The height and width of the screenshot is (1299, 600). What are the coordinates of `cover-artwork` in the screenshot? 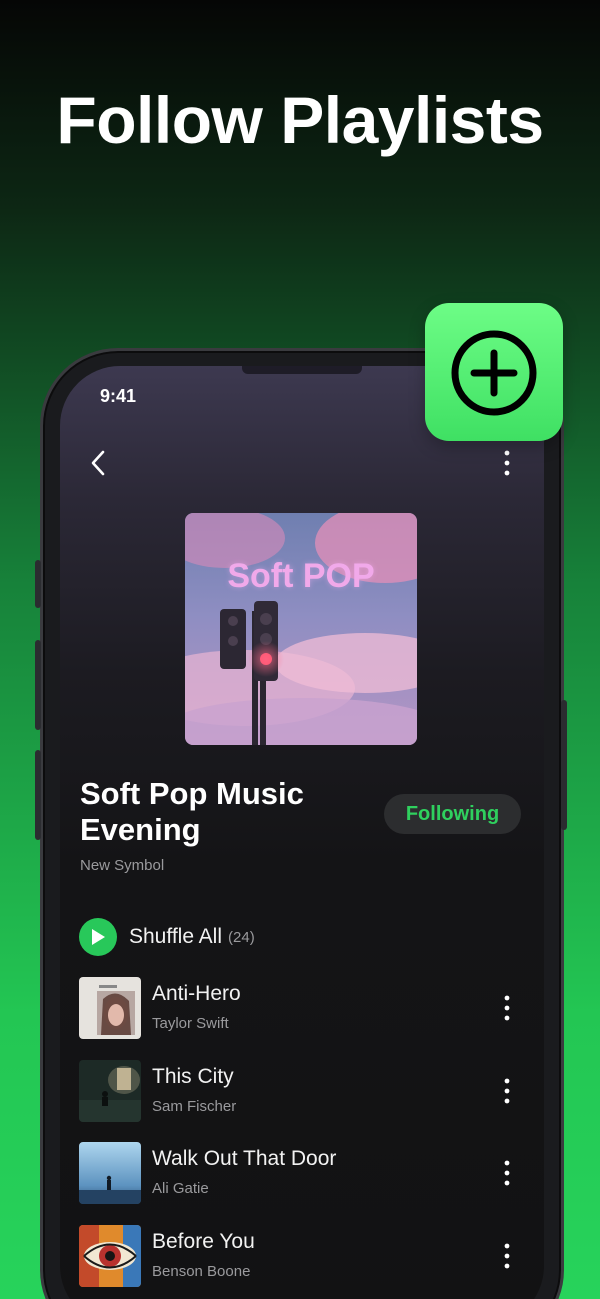 It's located at (301, 629).